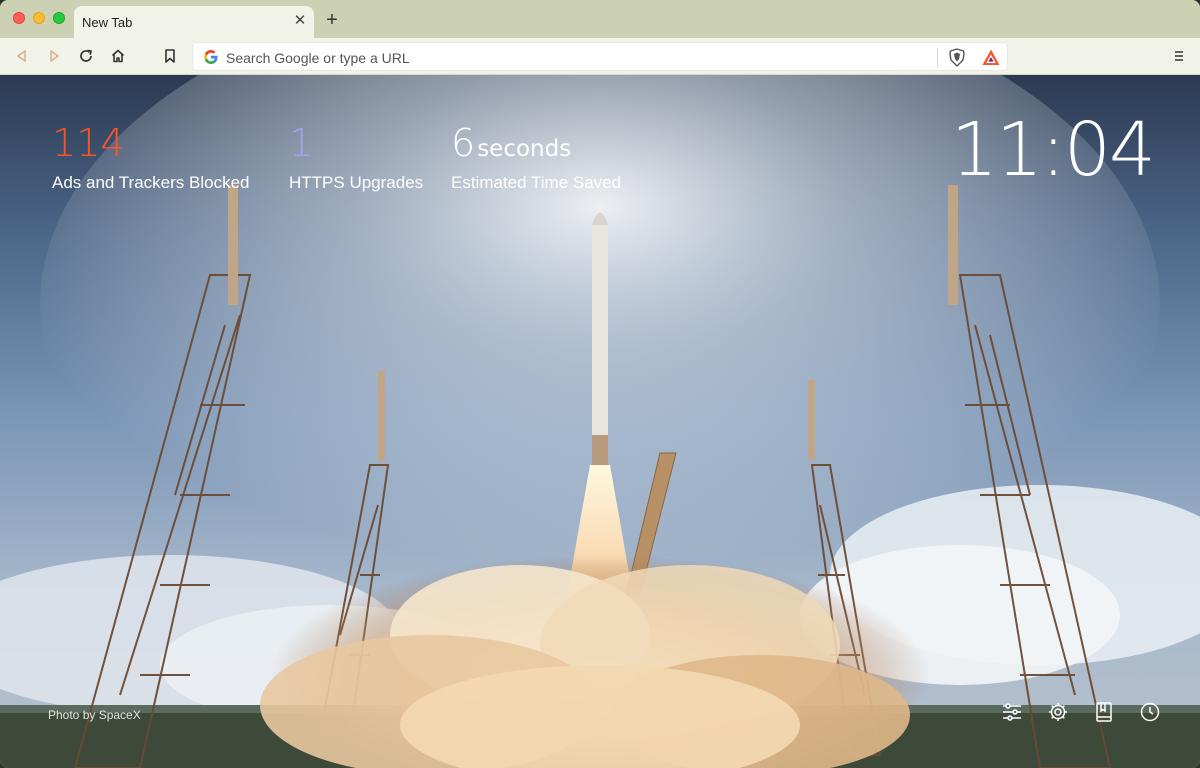 This screenshot has height=768, width=1200. I want to click on reload-icon, so click(86, 56).